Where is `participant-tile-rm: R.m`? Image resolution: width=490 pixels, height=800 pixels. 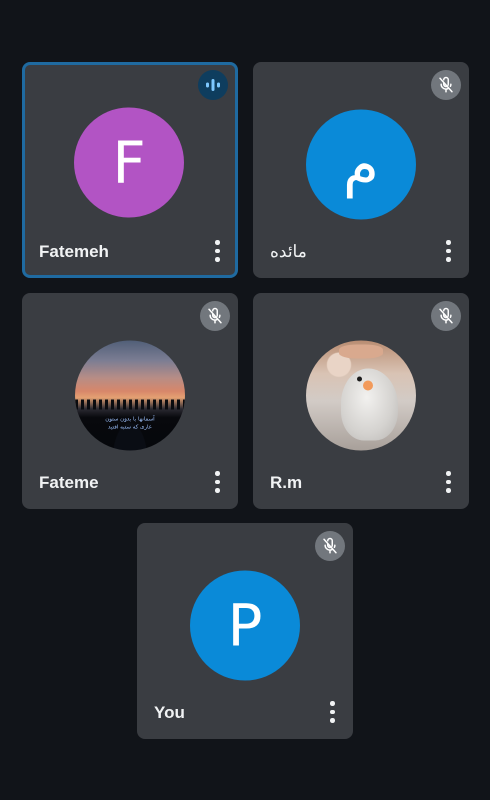 participant-tile-rm: R.m is located at coordinates (361, 401).